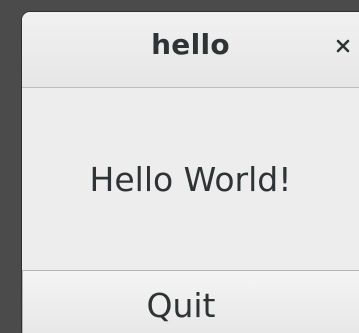 This screenshot has height=333, width=359. I want to click on close-icon, so click(343, 46).